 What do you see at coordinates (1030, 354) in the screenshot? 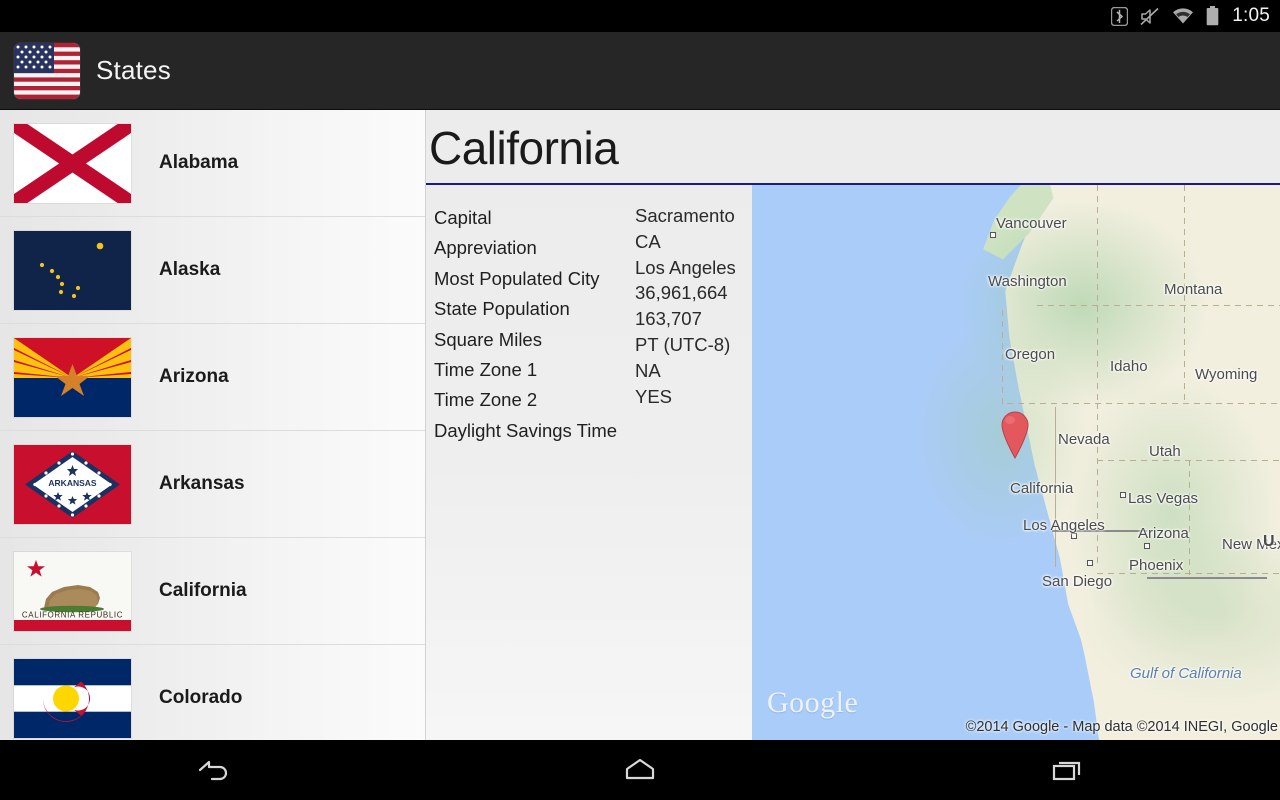
I see `map-label: Oregon` at bounding box center [1030, 354].